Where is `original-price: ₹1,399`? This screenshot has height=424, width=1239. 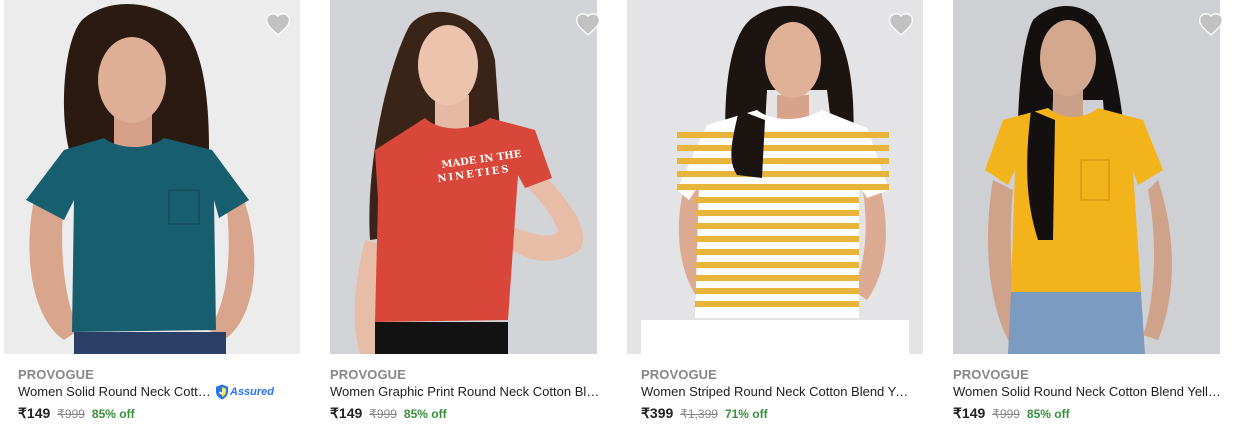 original-price: ₹1,399 is located at coordinates (699, 414).